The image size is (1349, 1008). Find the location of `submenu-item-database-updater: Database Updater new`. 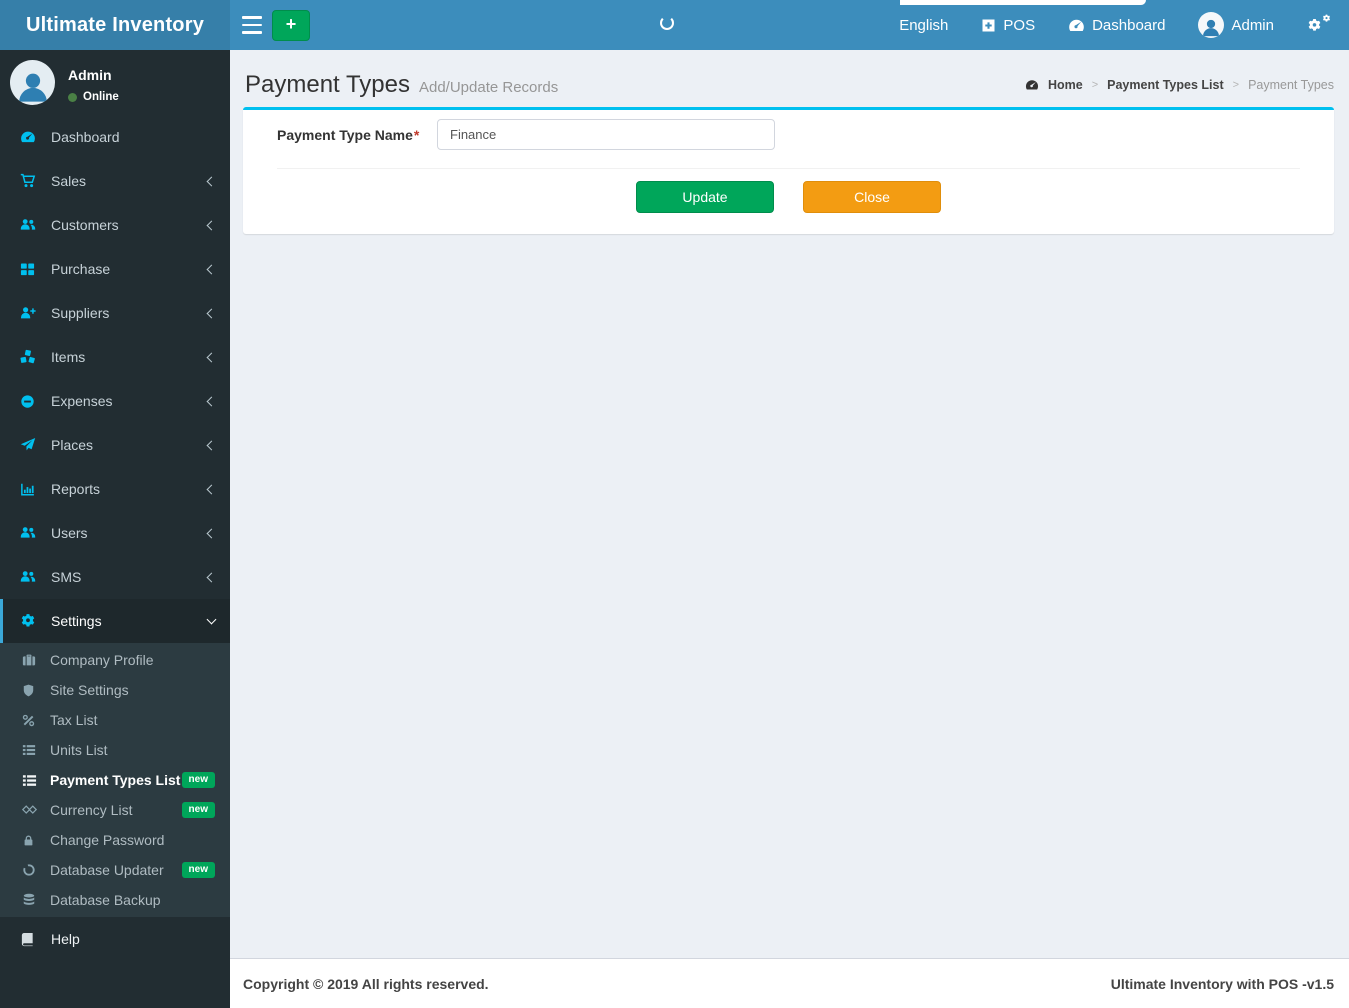

submenu-item-database-updater: Database Updater new is located at coordinates (115, 870).